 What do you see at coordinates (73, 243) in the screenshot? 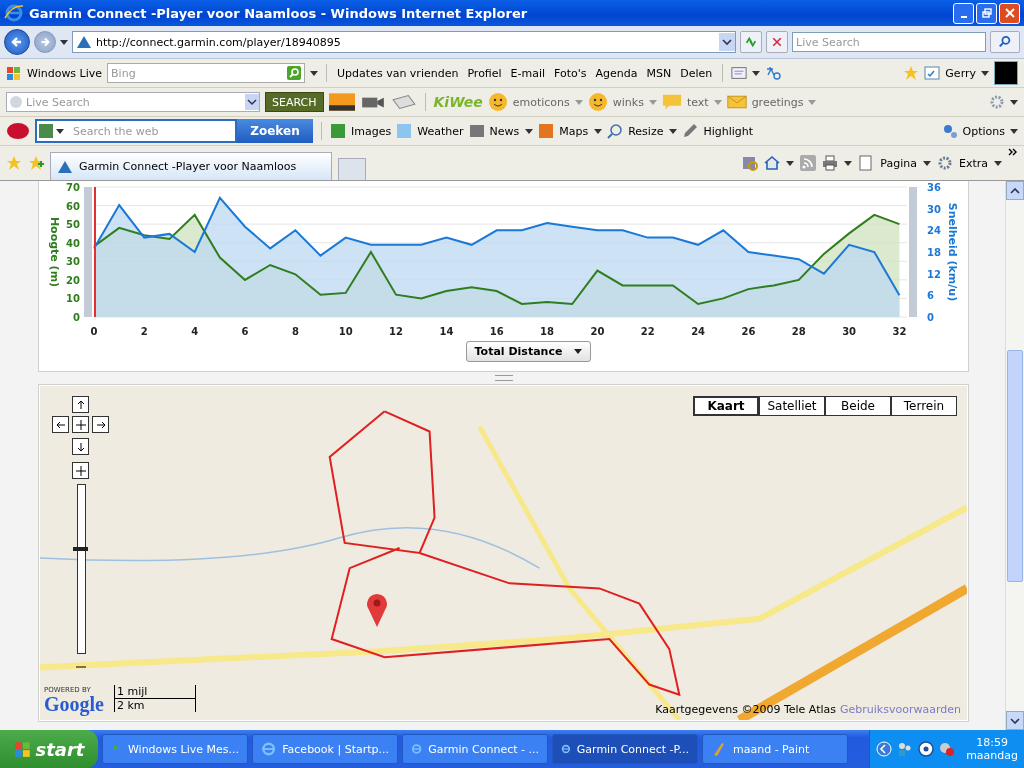
I see `axis-tick-label: 40` at bounding box center [73, 243].